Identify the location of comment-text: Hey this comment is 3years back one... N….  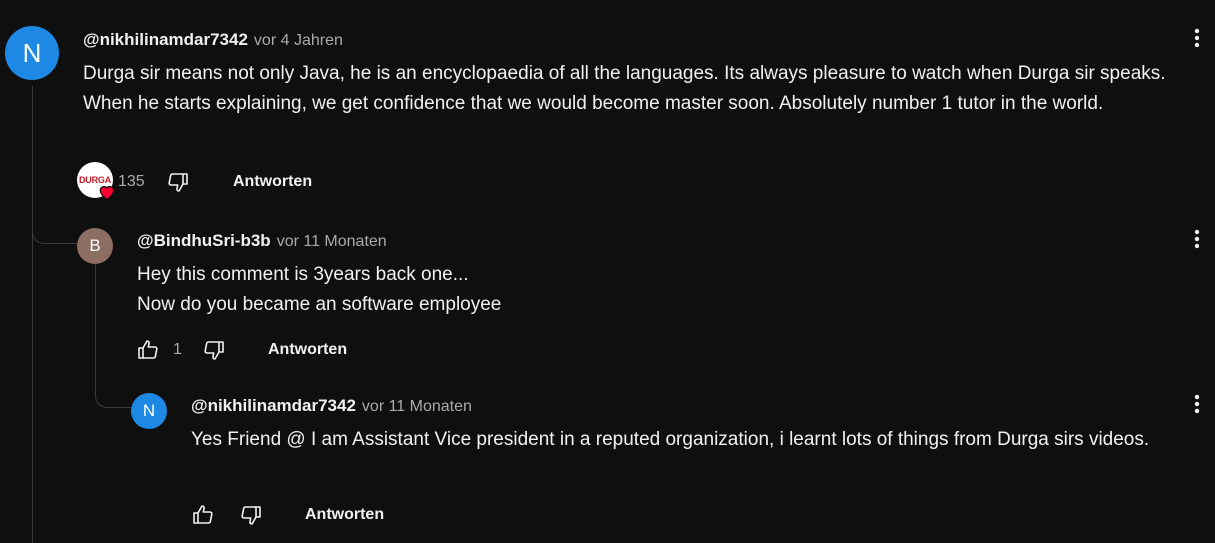
(657, 290).